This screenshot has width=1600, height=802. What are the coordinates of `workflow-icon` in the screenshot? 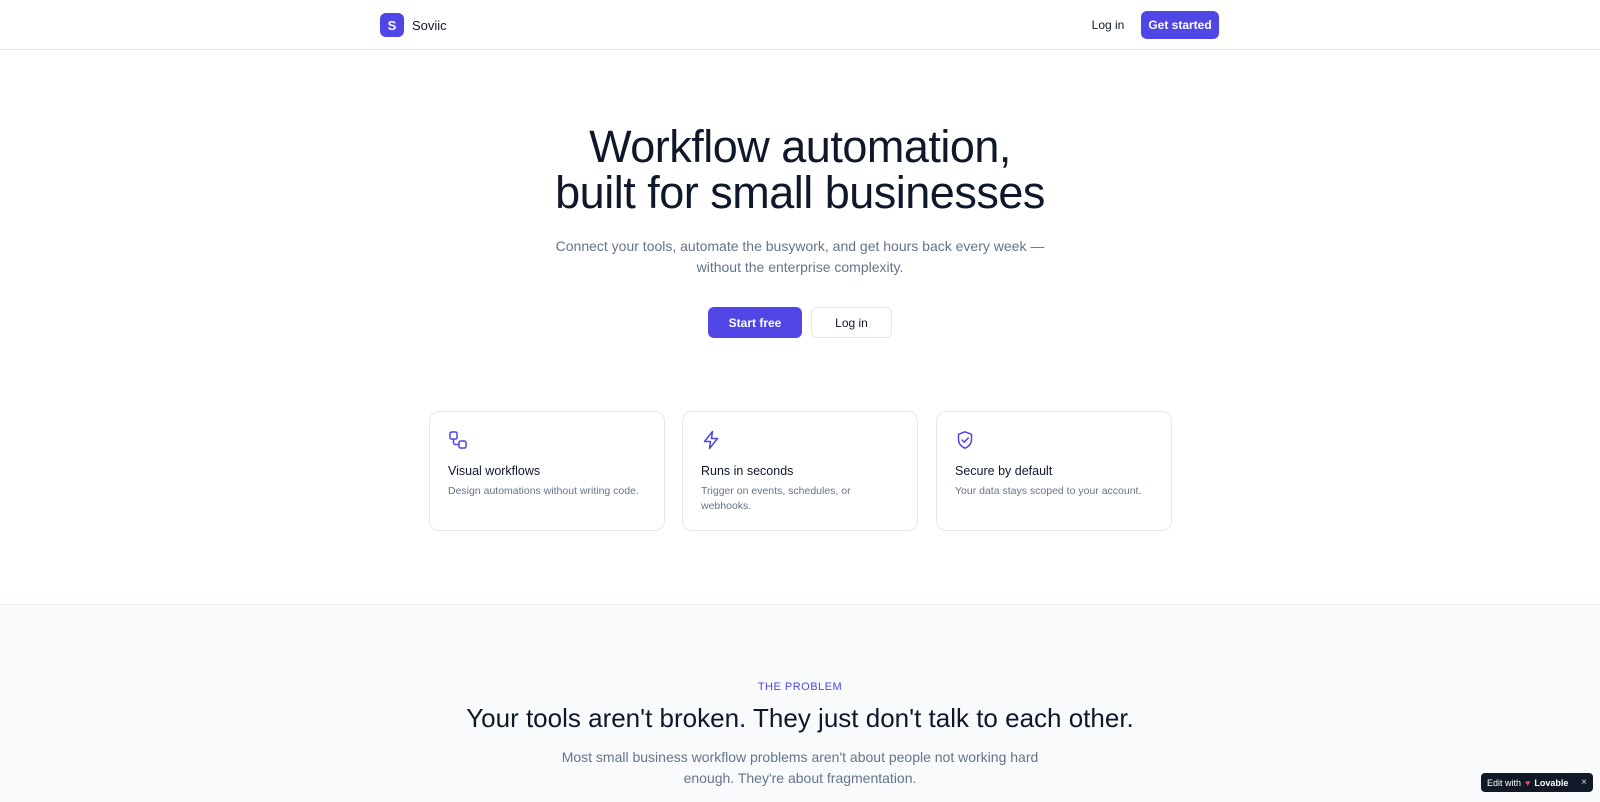 It's located at (458, 440).